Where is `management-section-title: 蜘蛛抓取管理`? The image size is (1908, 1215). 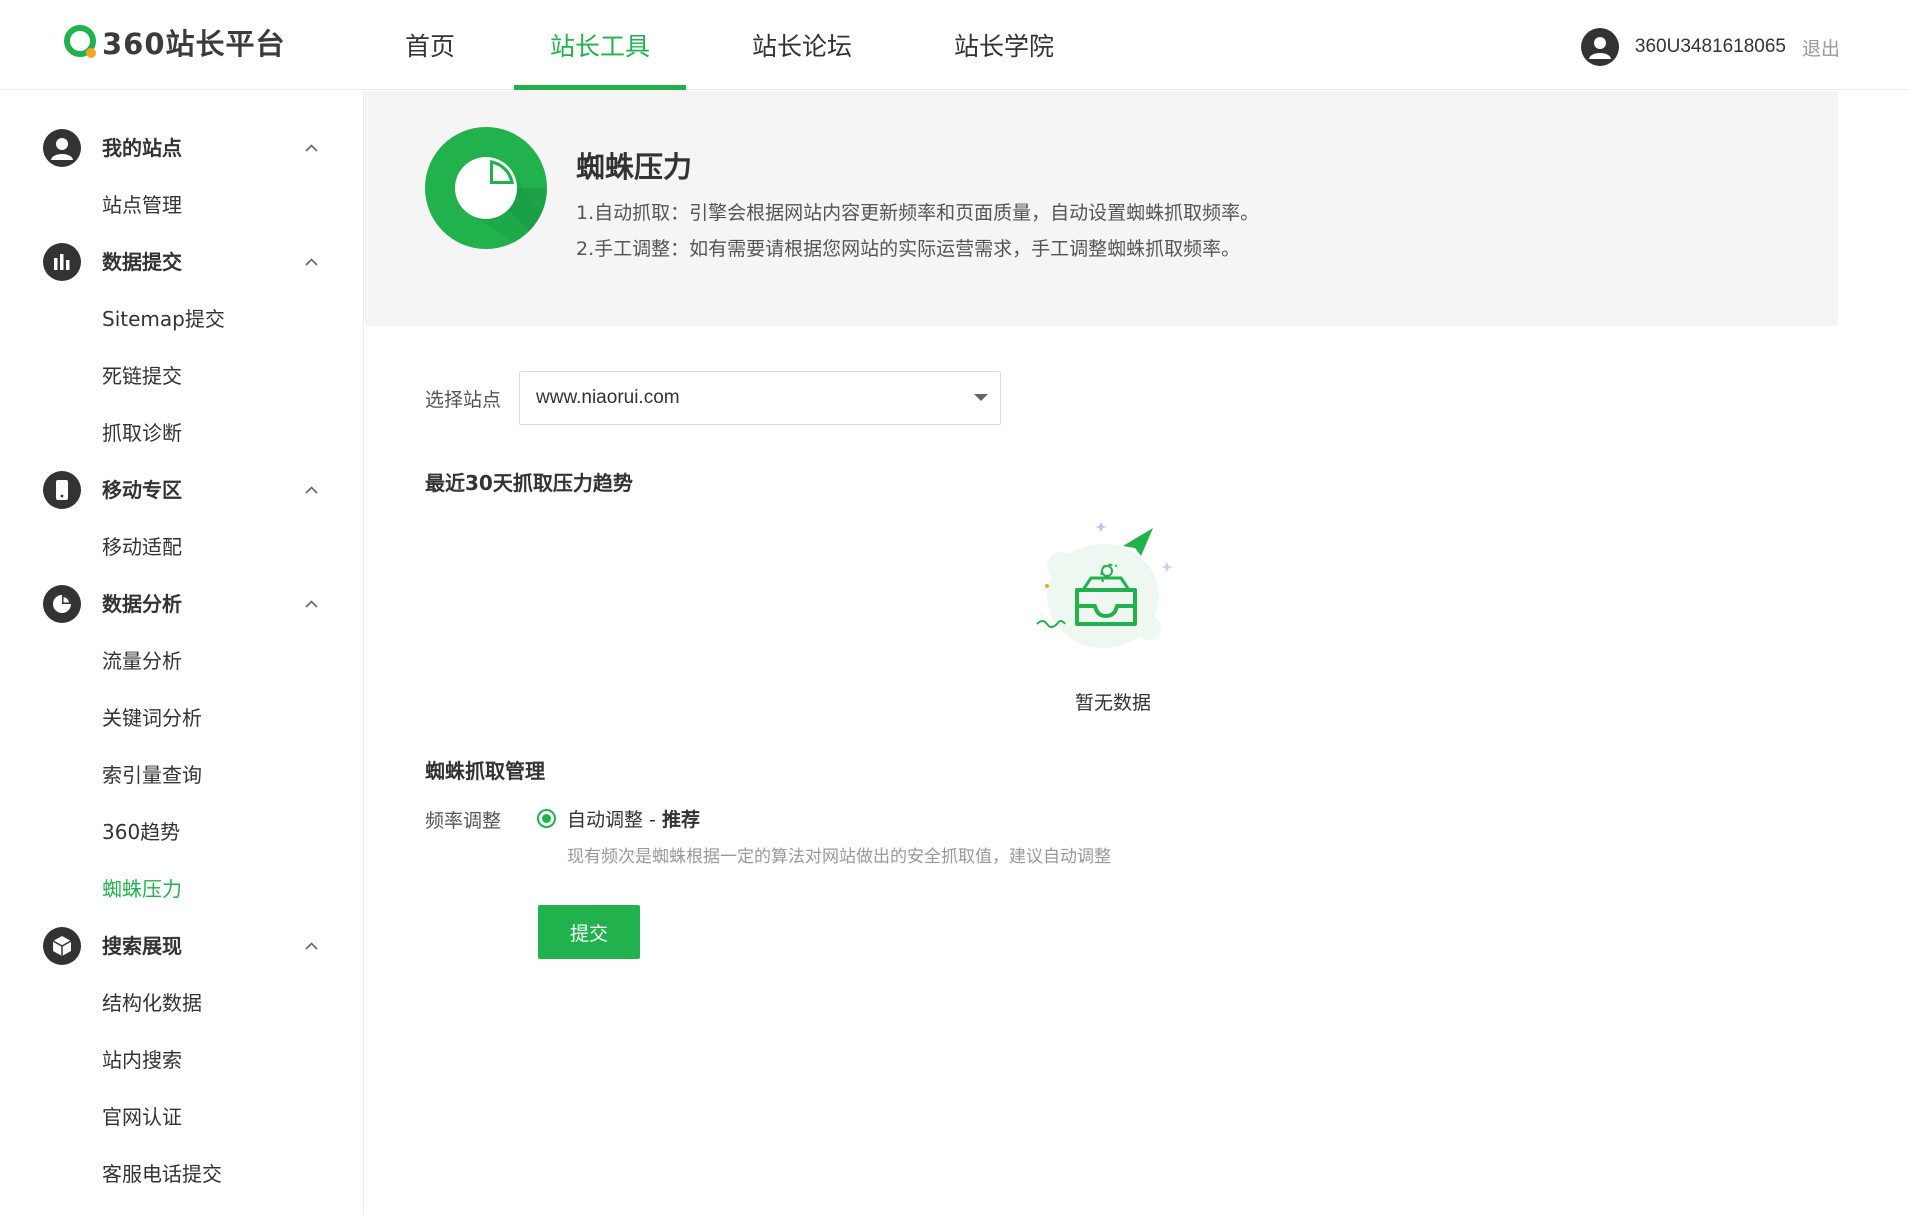 management-section-title: 蜘蛛抓取管理 is located at coordinates (485, 771).